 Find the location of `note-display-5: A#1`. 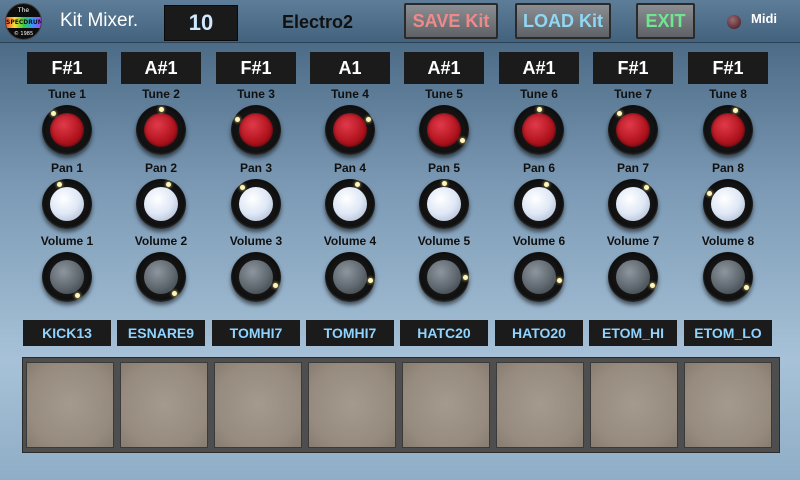

note-display-5: A#1 is located at coordinates (444, 68).